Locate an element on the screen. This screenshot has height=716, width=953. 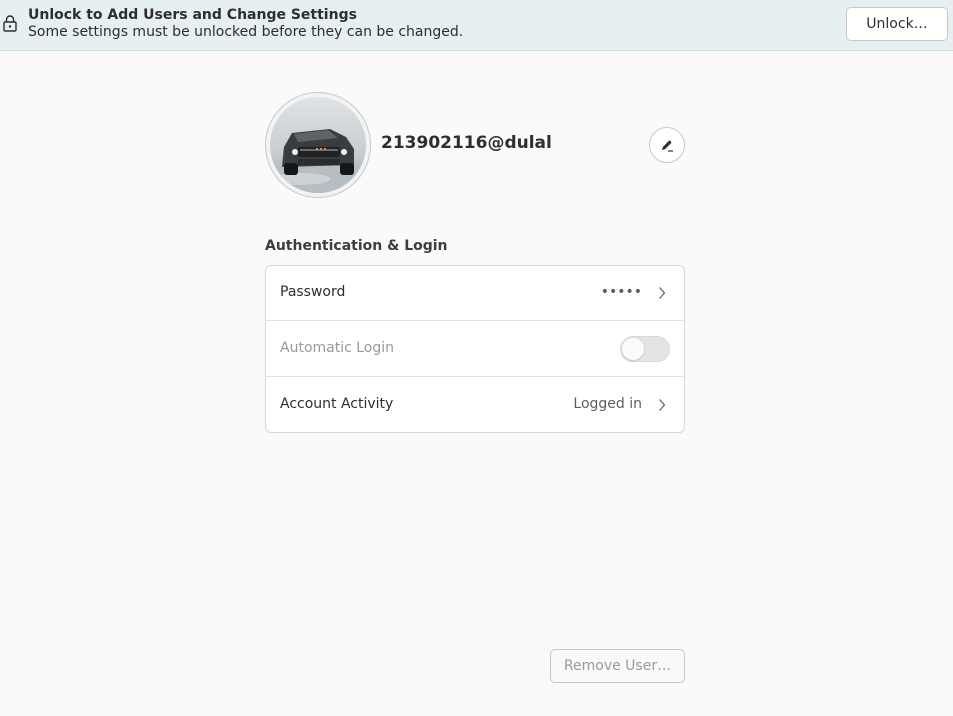
password-row: Password ••••• is located at coordinates (475, 293).